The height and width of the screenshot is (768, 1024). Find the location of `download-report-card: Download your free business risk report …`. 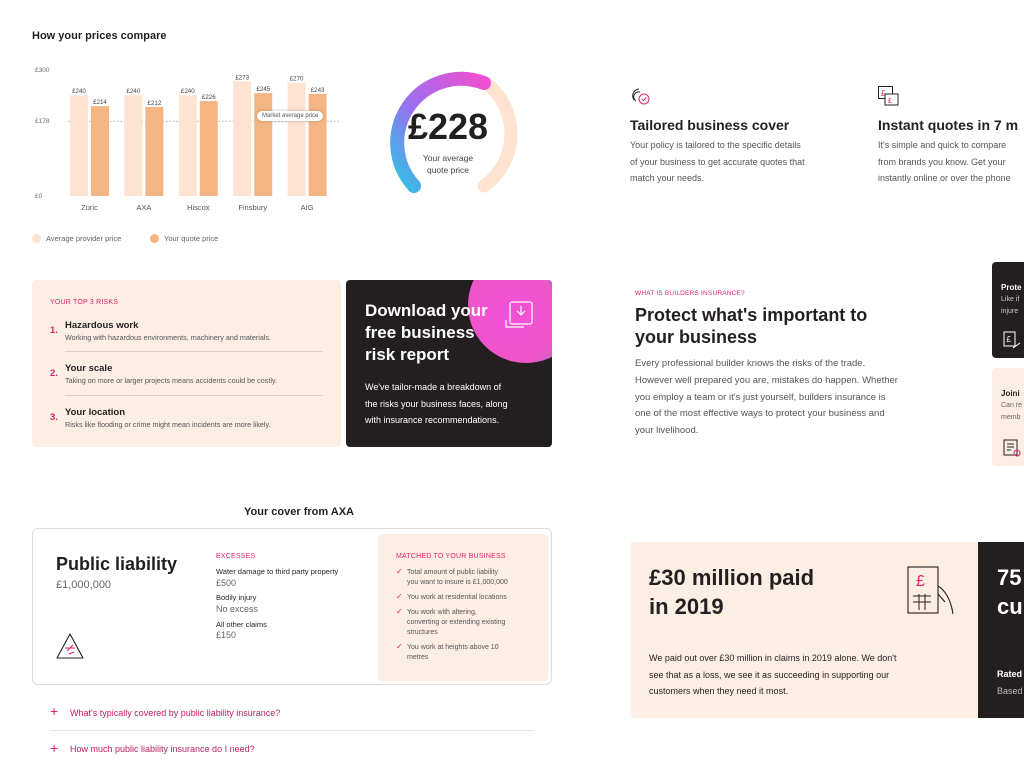

download-report-card: Download your free business risk report … is located at coordinates (449, 363).